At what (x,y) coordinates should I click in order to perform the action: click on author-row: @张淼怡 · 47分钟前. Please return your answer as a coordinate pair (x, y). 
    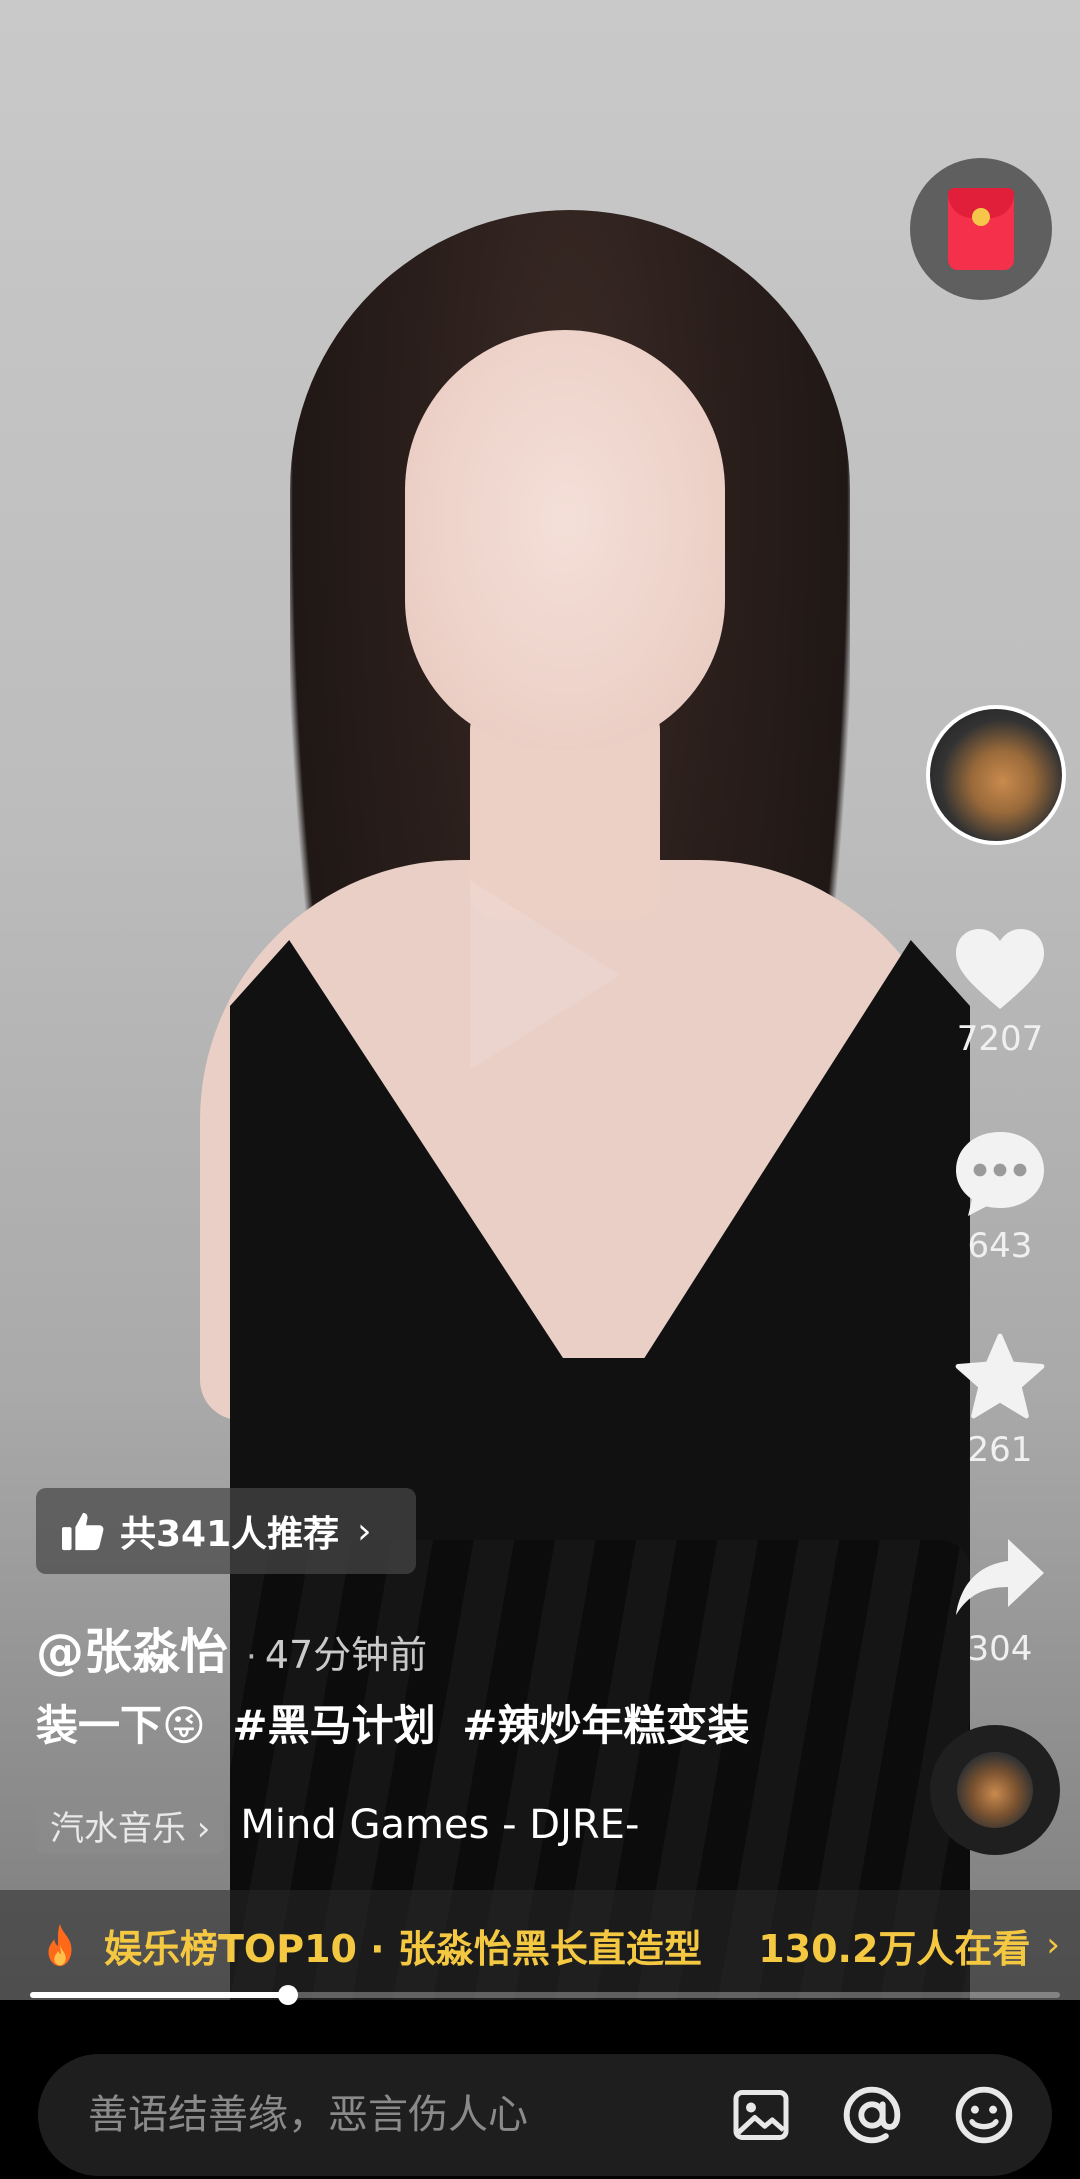
    Looking at the image, I should click on (231, 1647).